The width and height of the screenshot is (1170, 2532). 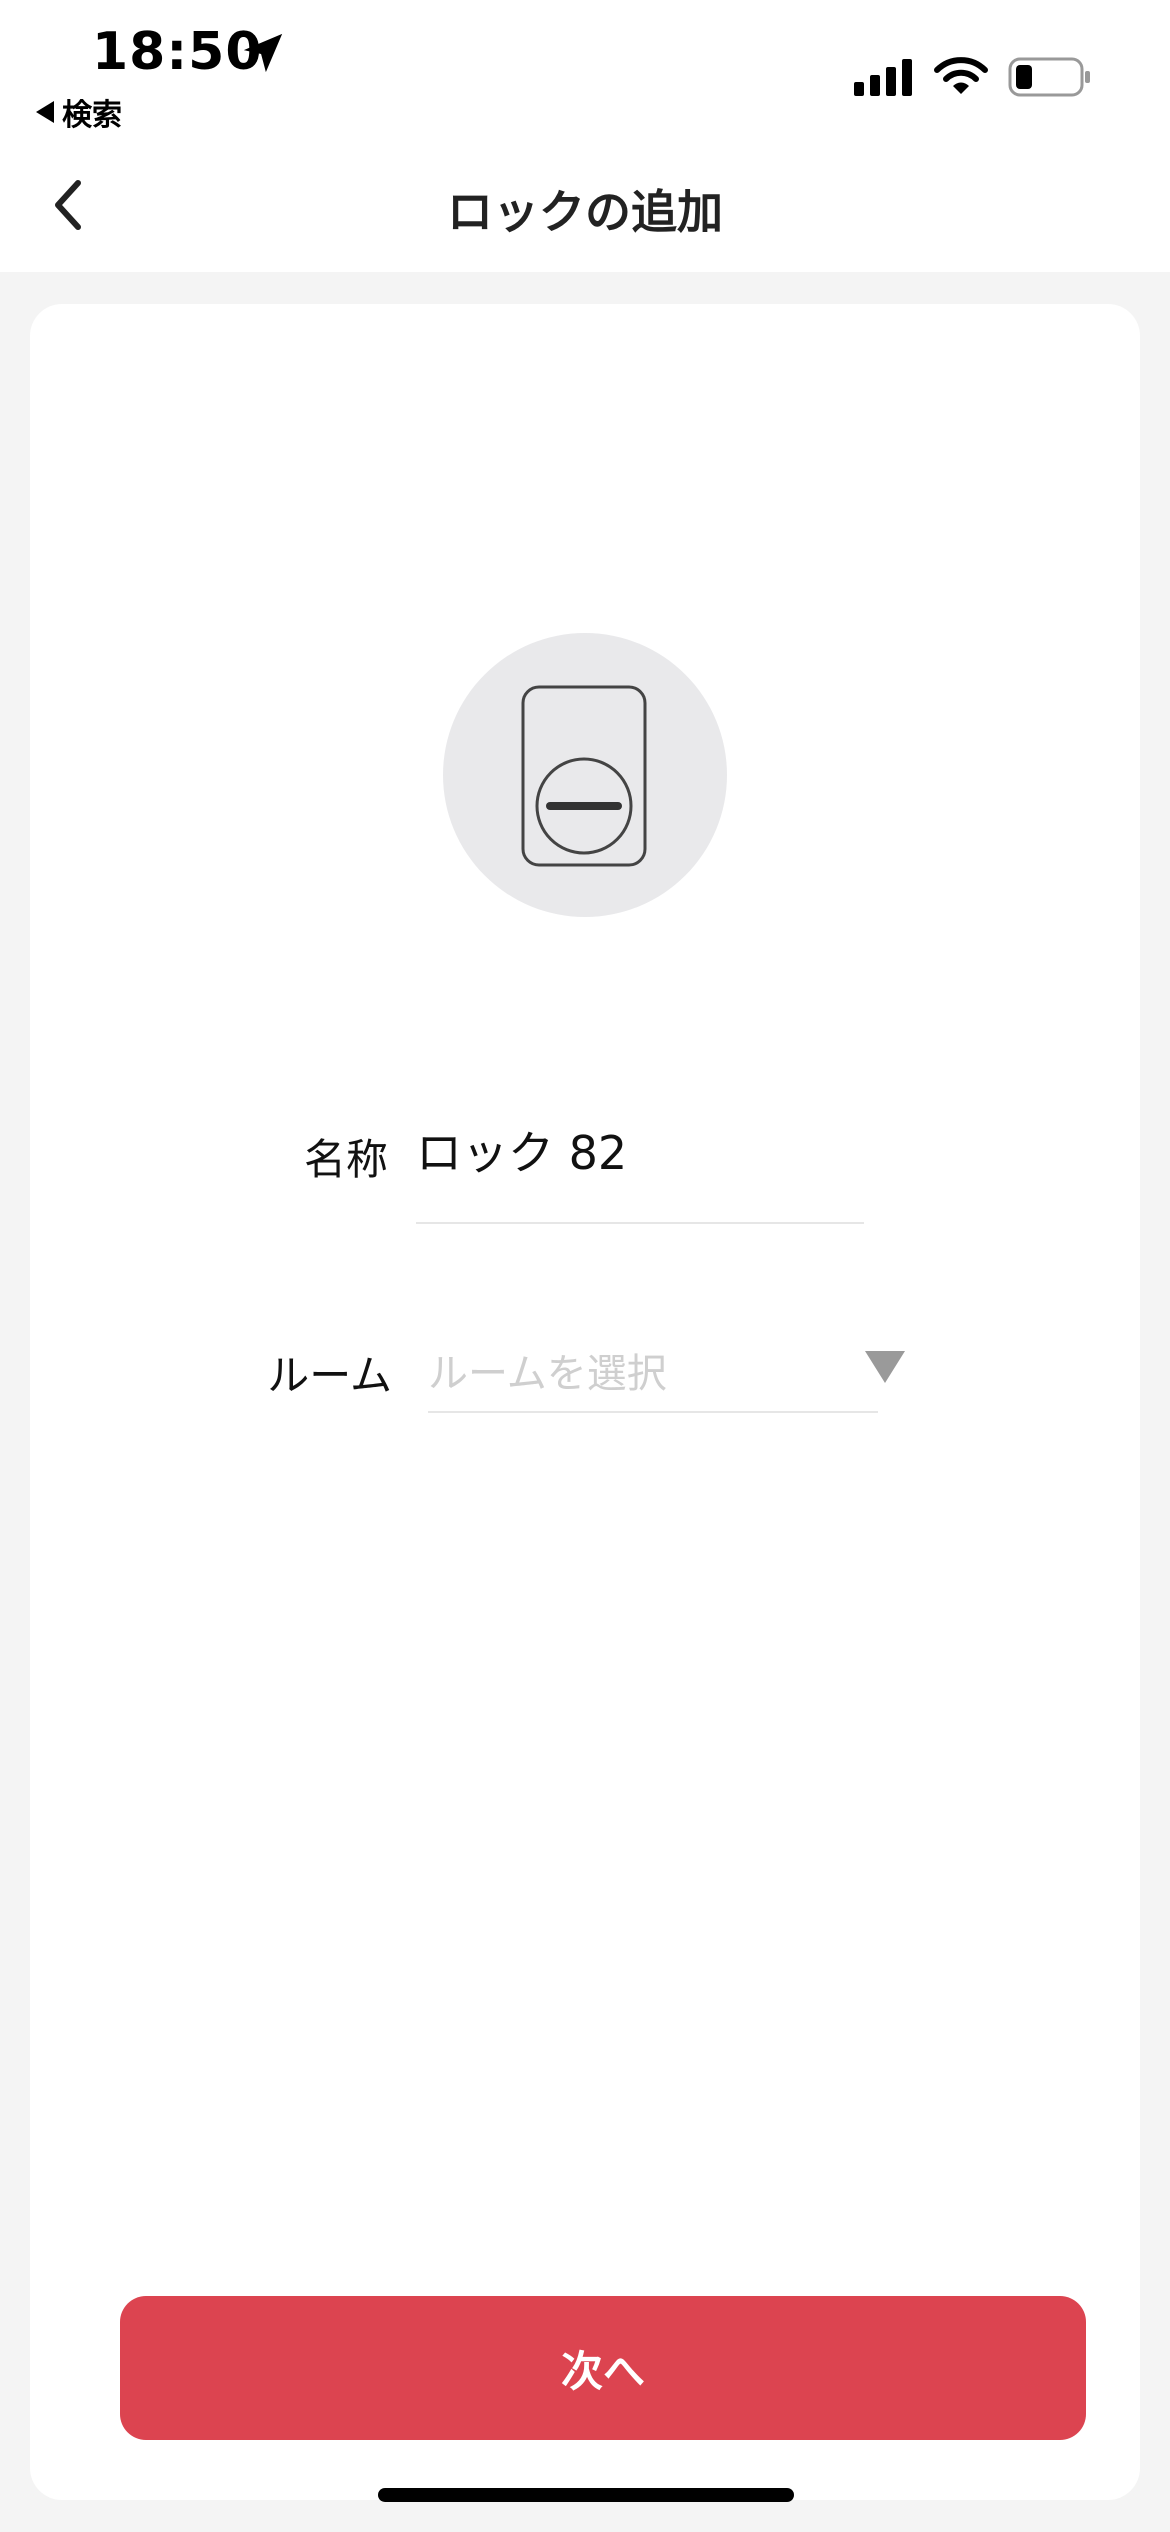 What do you see at coordinates (92, 115) in the screenshot?
I see `back-app-label: 検索` at bounding box center [92, 115].